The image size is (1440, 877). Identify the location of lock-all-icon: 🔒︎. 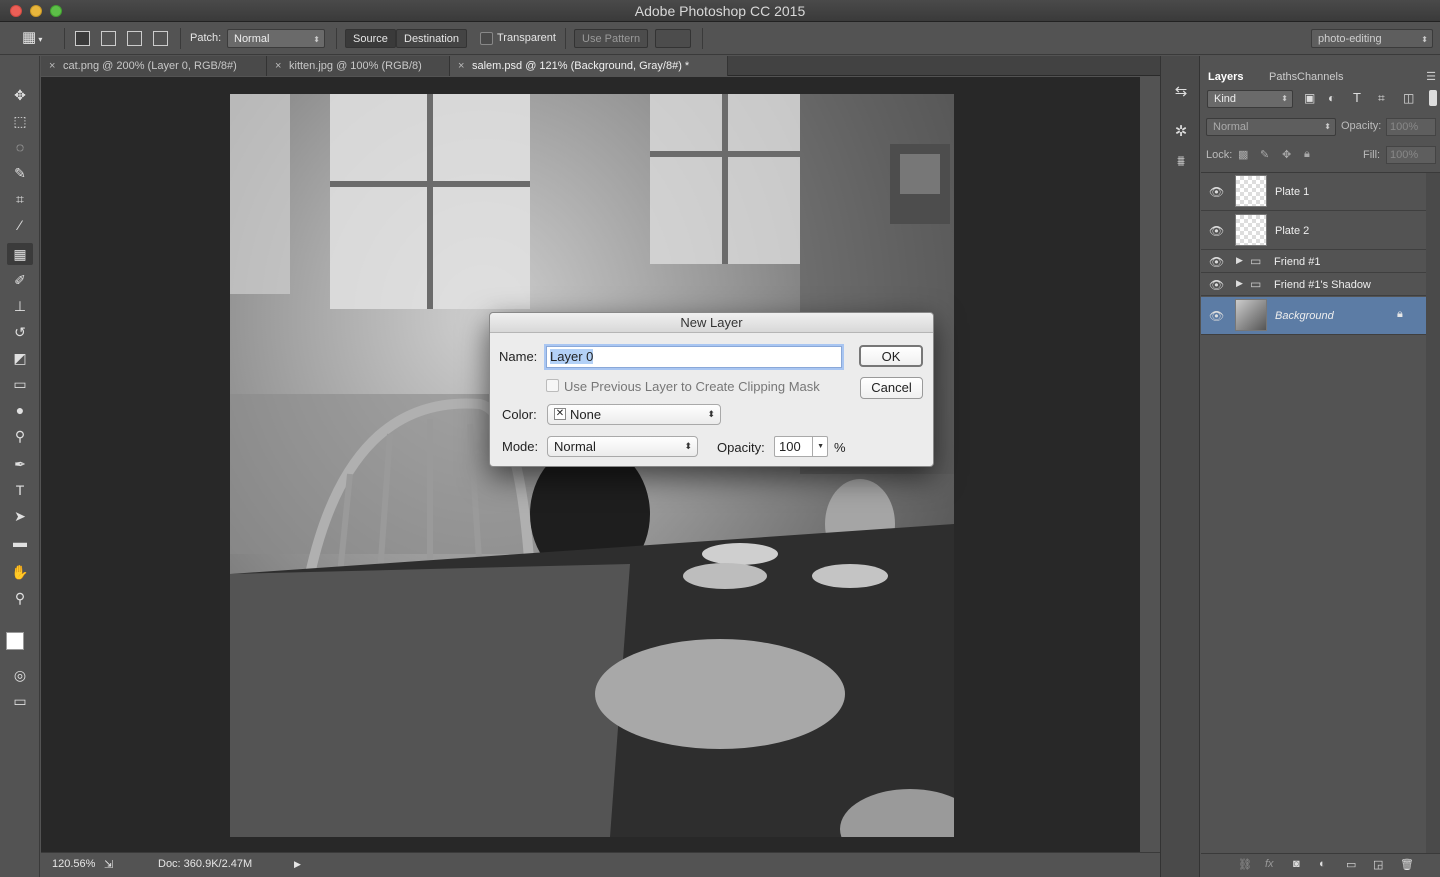
(1307, 154).